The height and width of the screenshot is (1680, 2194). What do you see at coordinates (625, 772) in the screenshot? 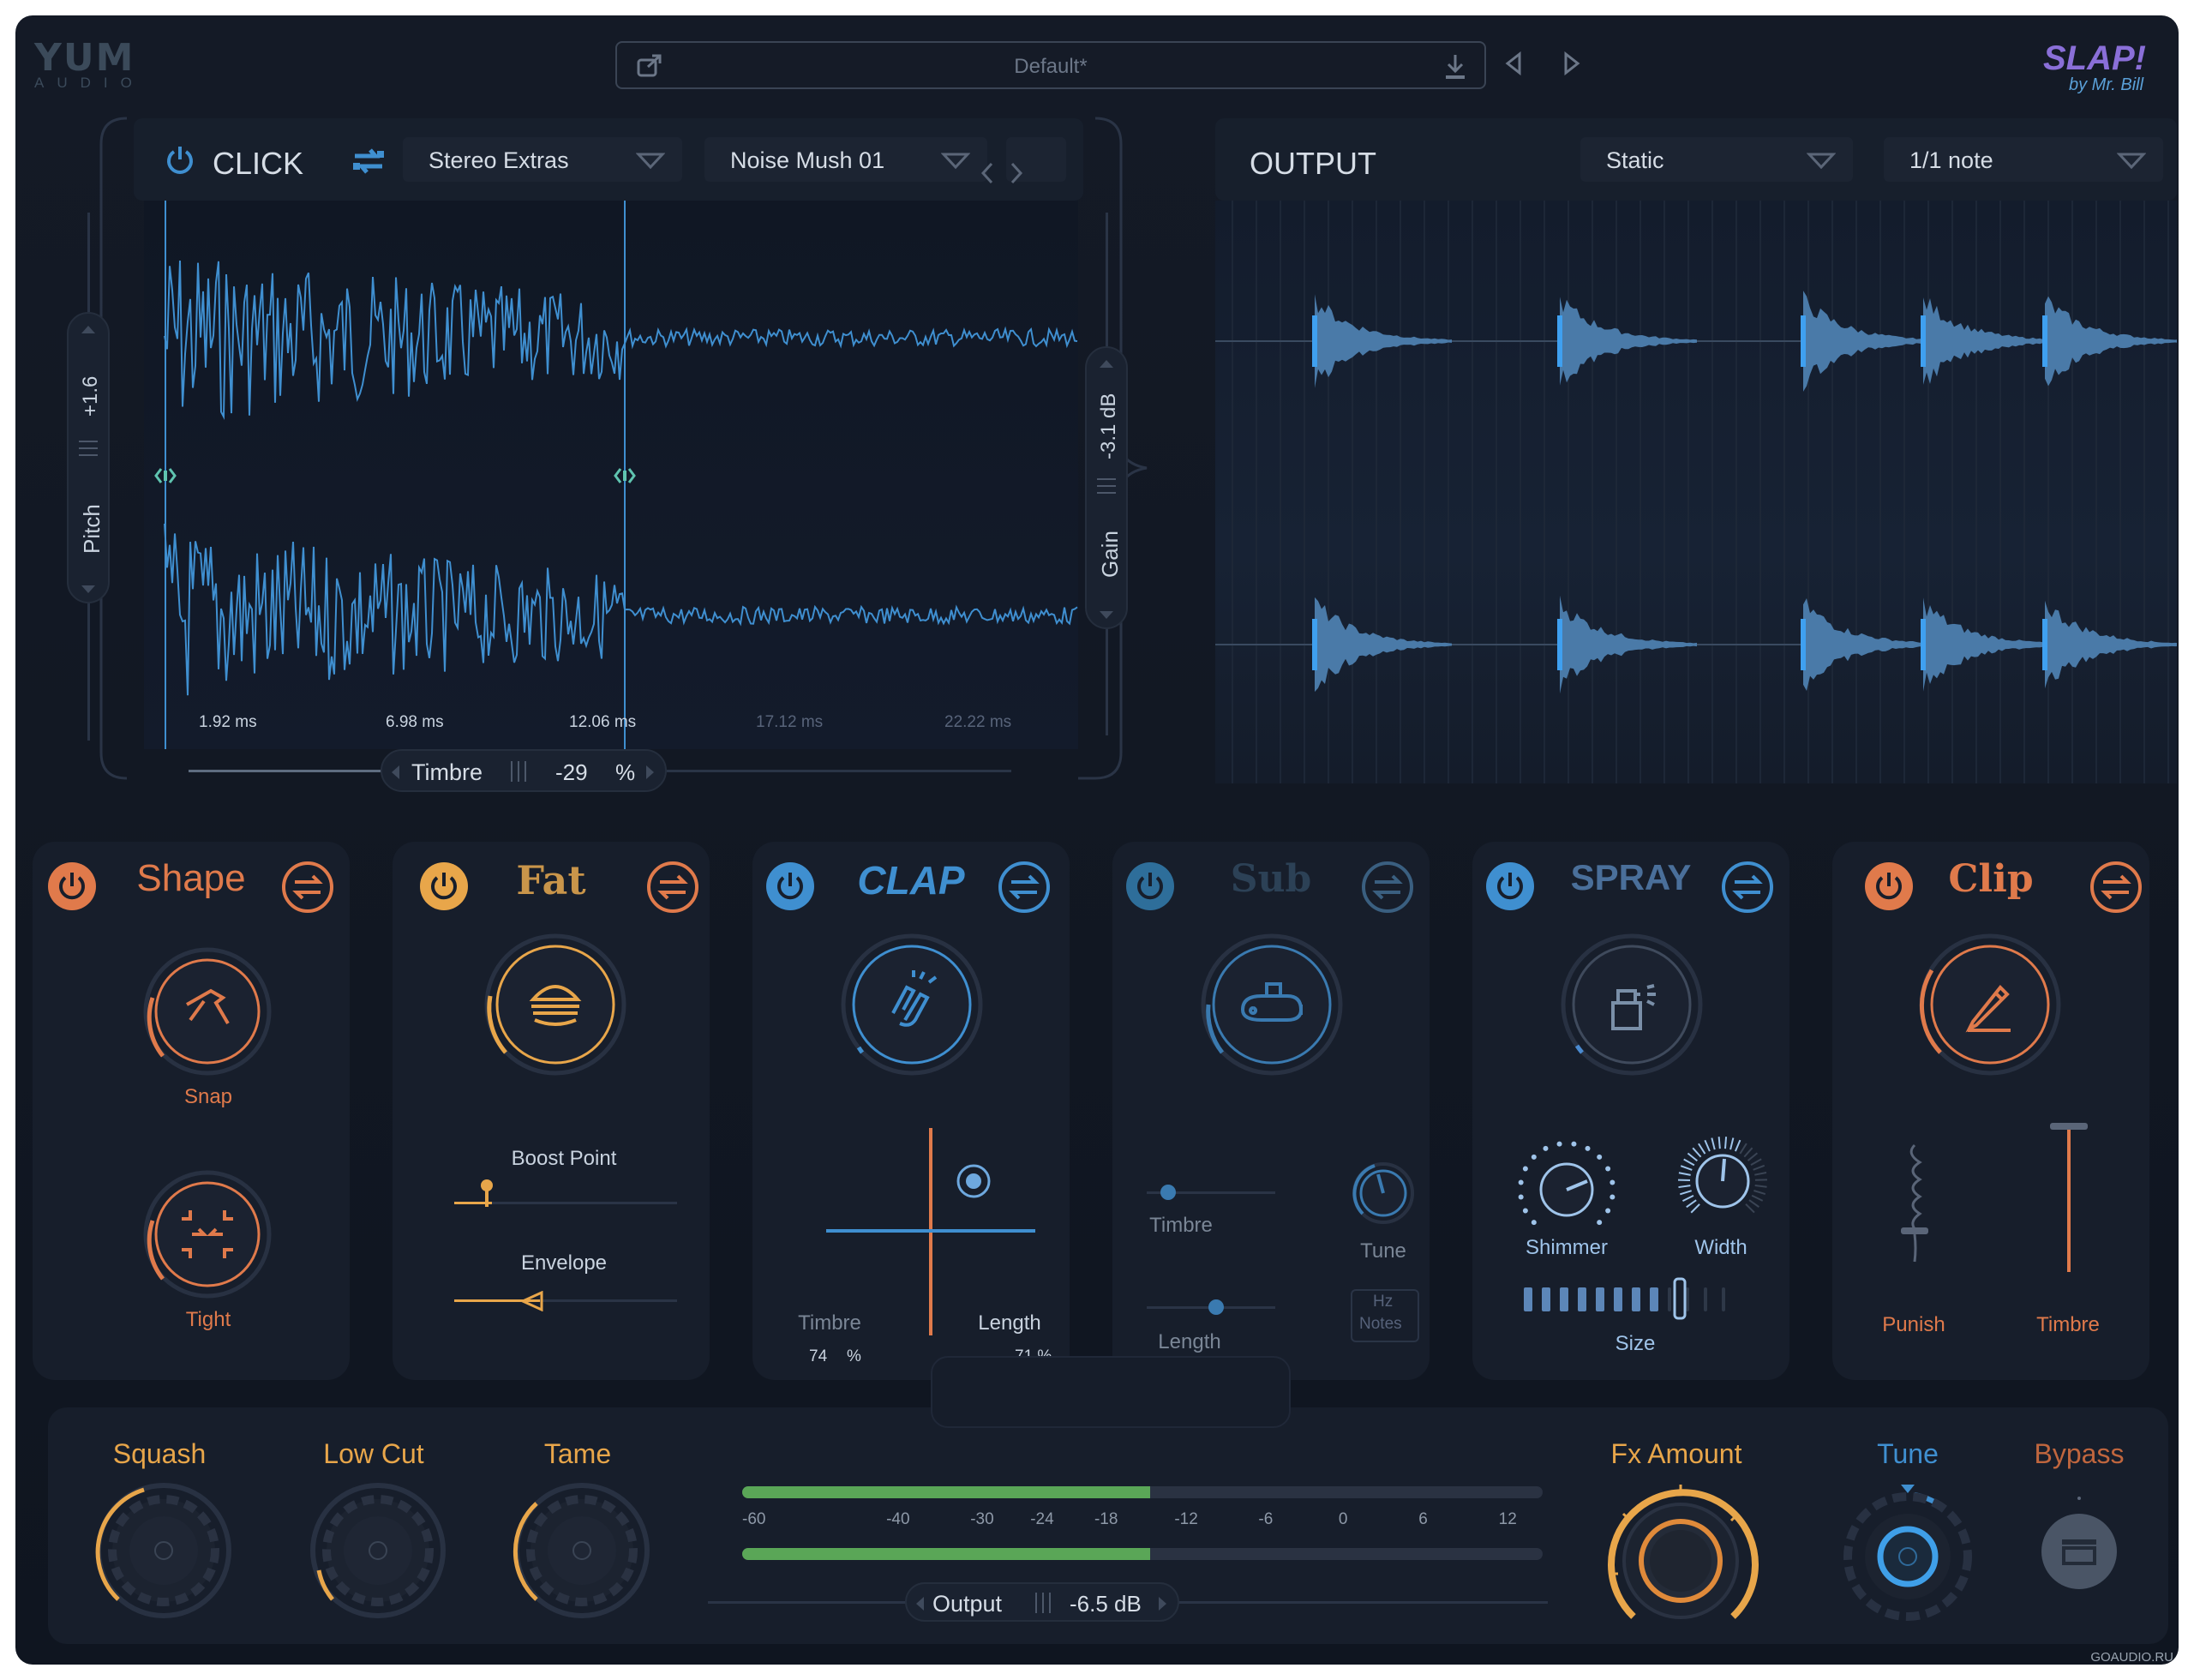
I see `timbre-unit: %` at bounding box center [625, 772].